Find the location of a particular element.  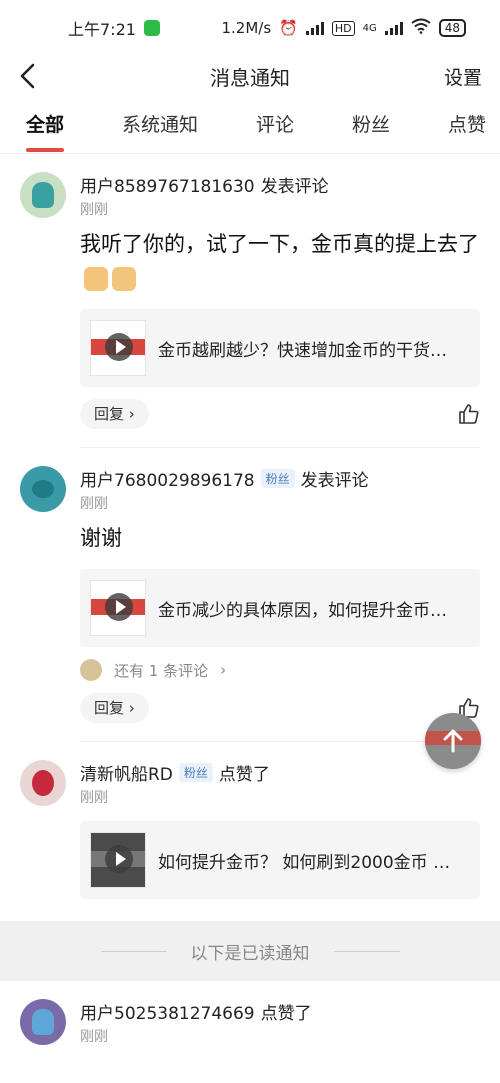

wechat-notification-icon is located at coordinates (151, 28).